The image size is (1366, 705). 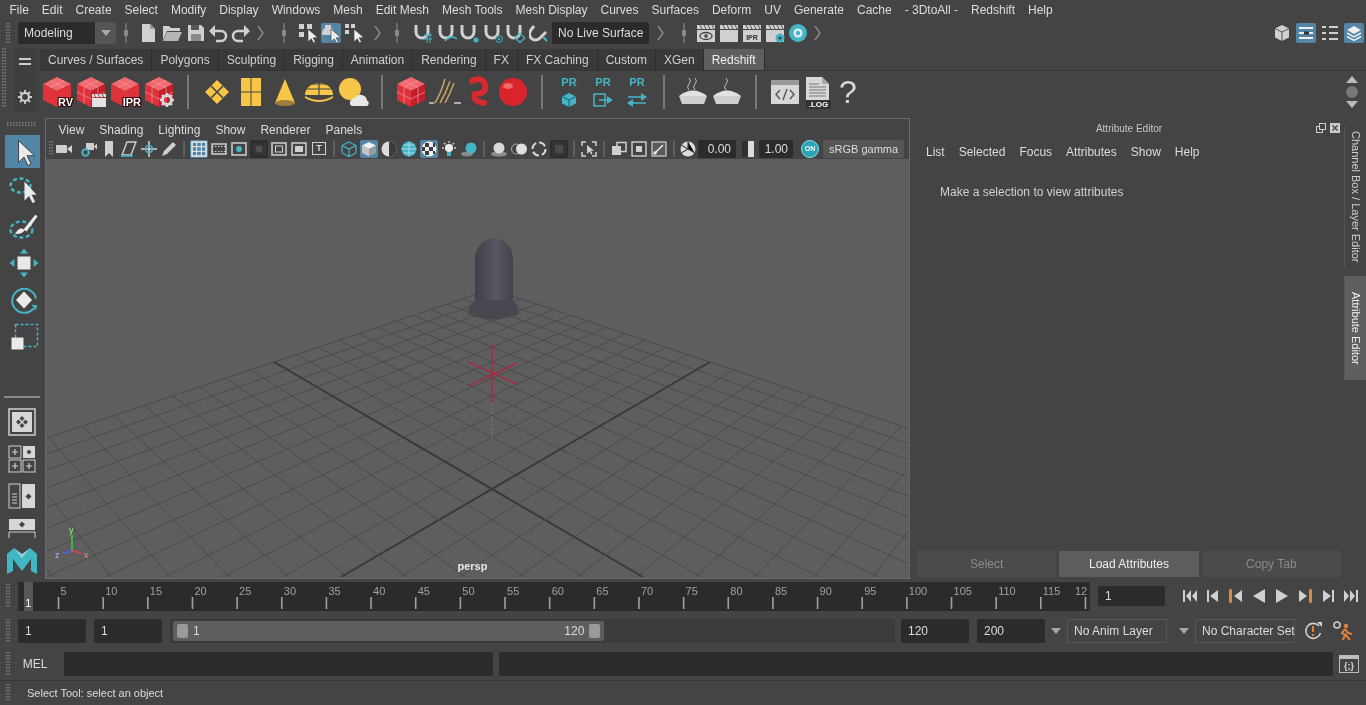 What do you see at coordinates (369, 148) in the screenshot?
I see `shaded-cube-icon` at bounding box center [369, 148].